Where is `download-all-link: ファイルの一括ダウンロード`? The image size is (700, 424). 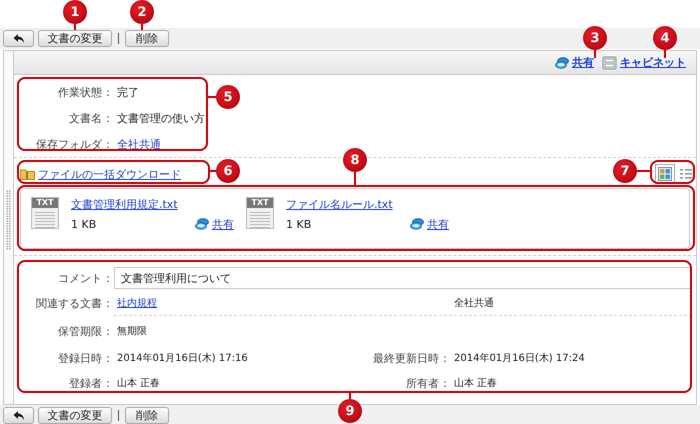
download-all-link: ファイルの一括ダウンロード is located at coordinates (109, 174).